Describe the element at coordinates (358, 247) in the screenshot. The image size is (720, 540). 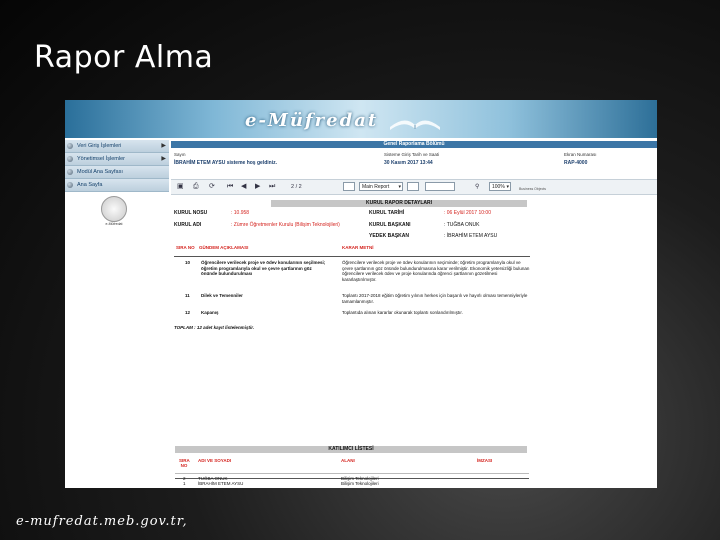
I see `col-karar: KARAR METNİ` at that location.